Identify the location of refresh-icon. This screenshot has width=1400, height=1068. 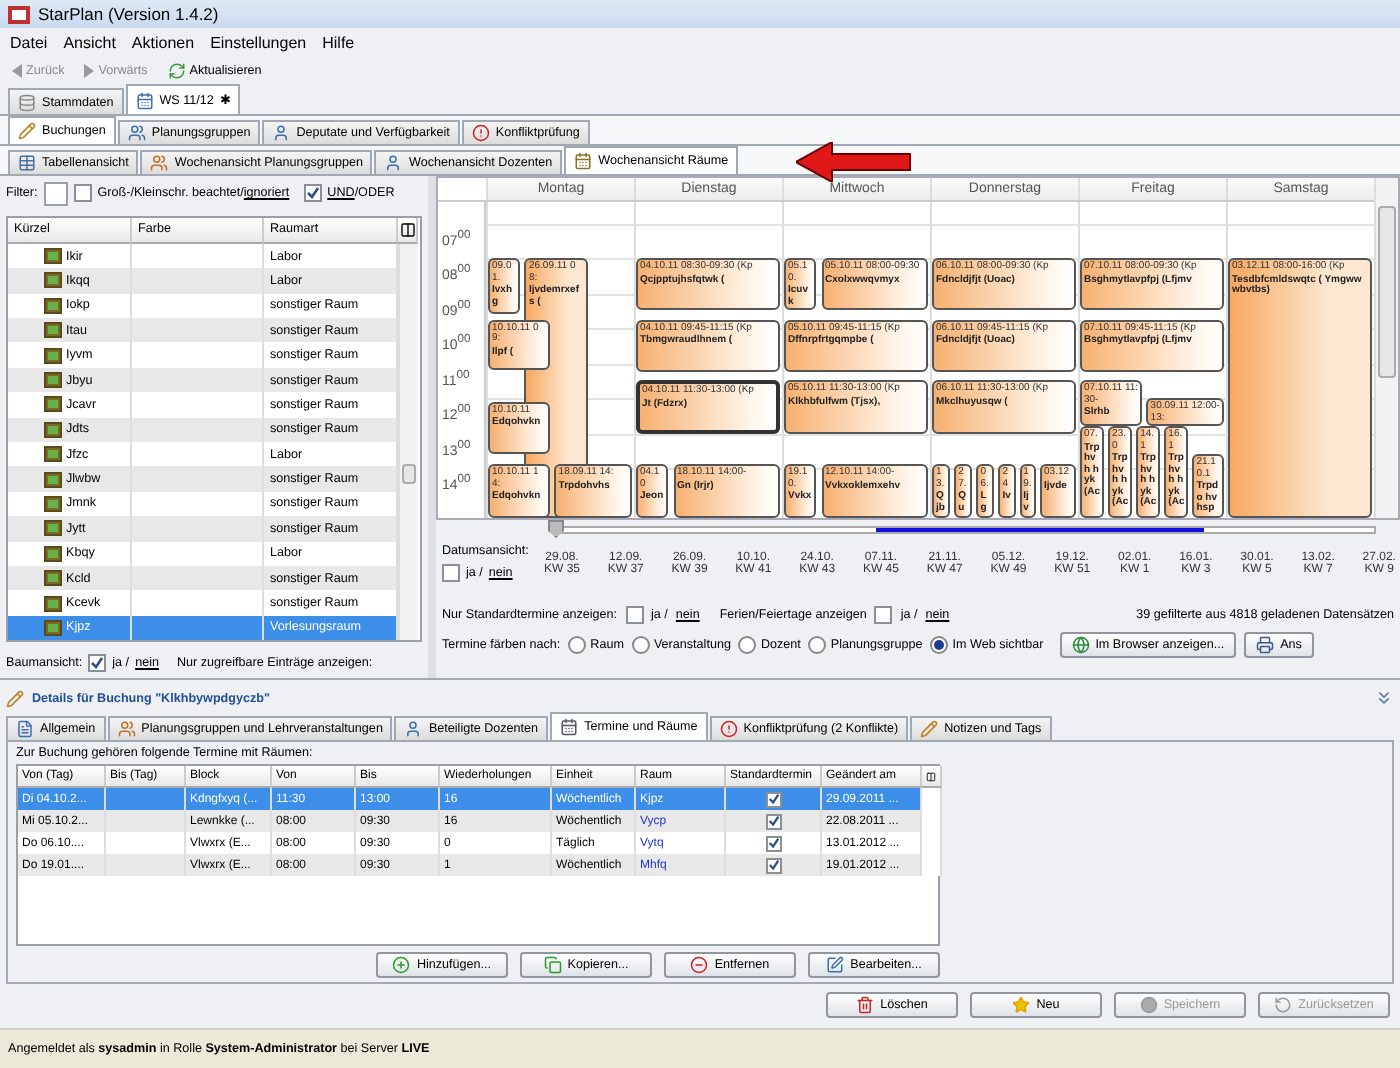
(176, 70).